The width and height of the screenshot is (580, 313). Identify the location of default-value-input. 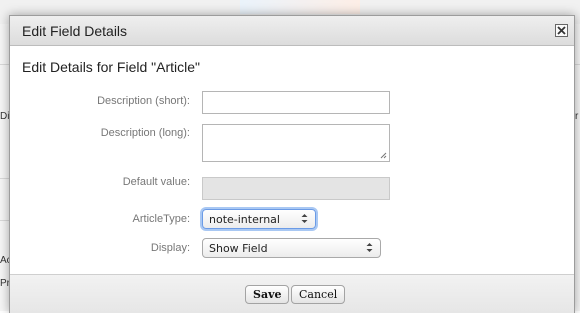
(296, 188).